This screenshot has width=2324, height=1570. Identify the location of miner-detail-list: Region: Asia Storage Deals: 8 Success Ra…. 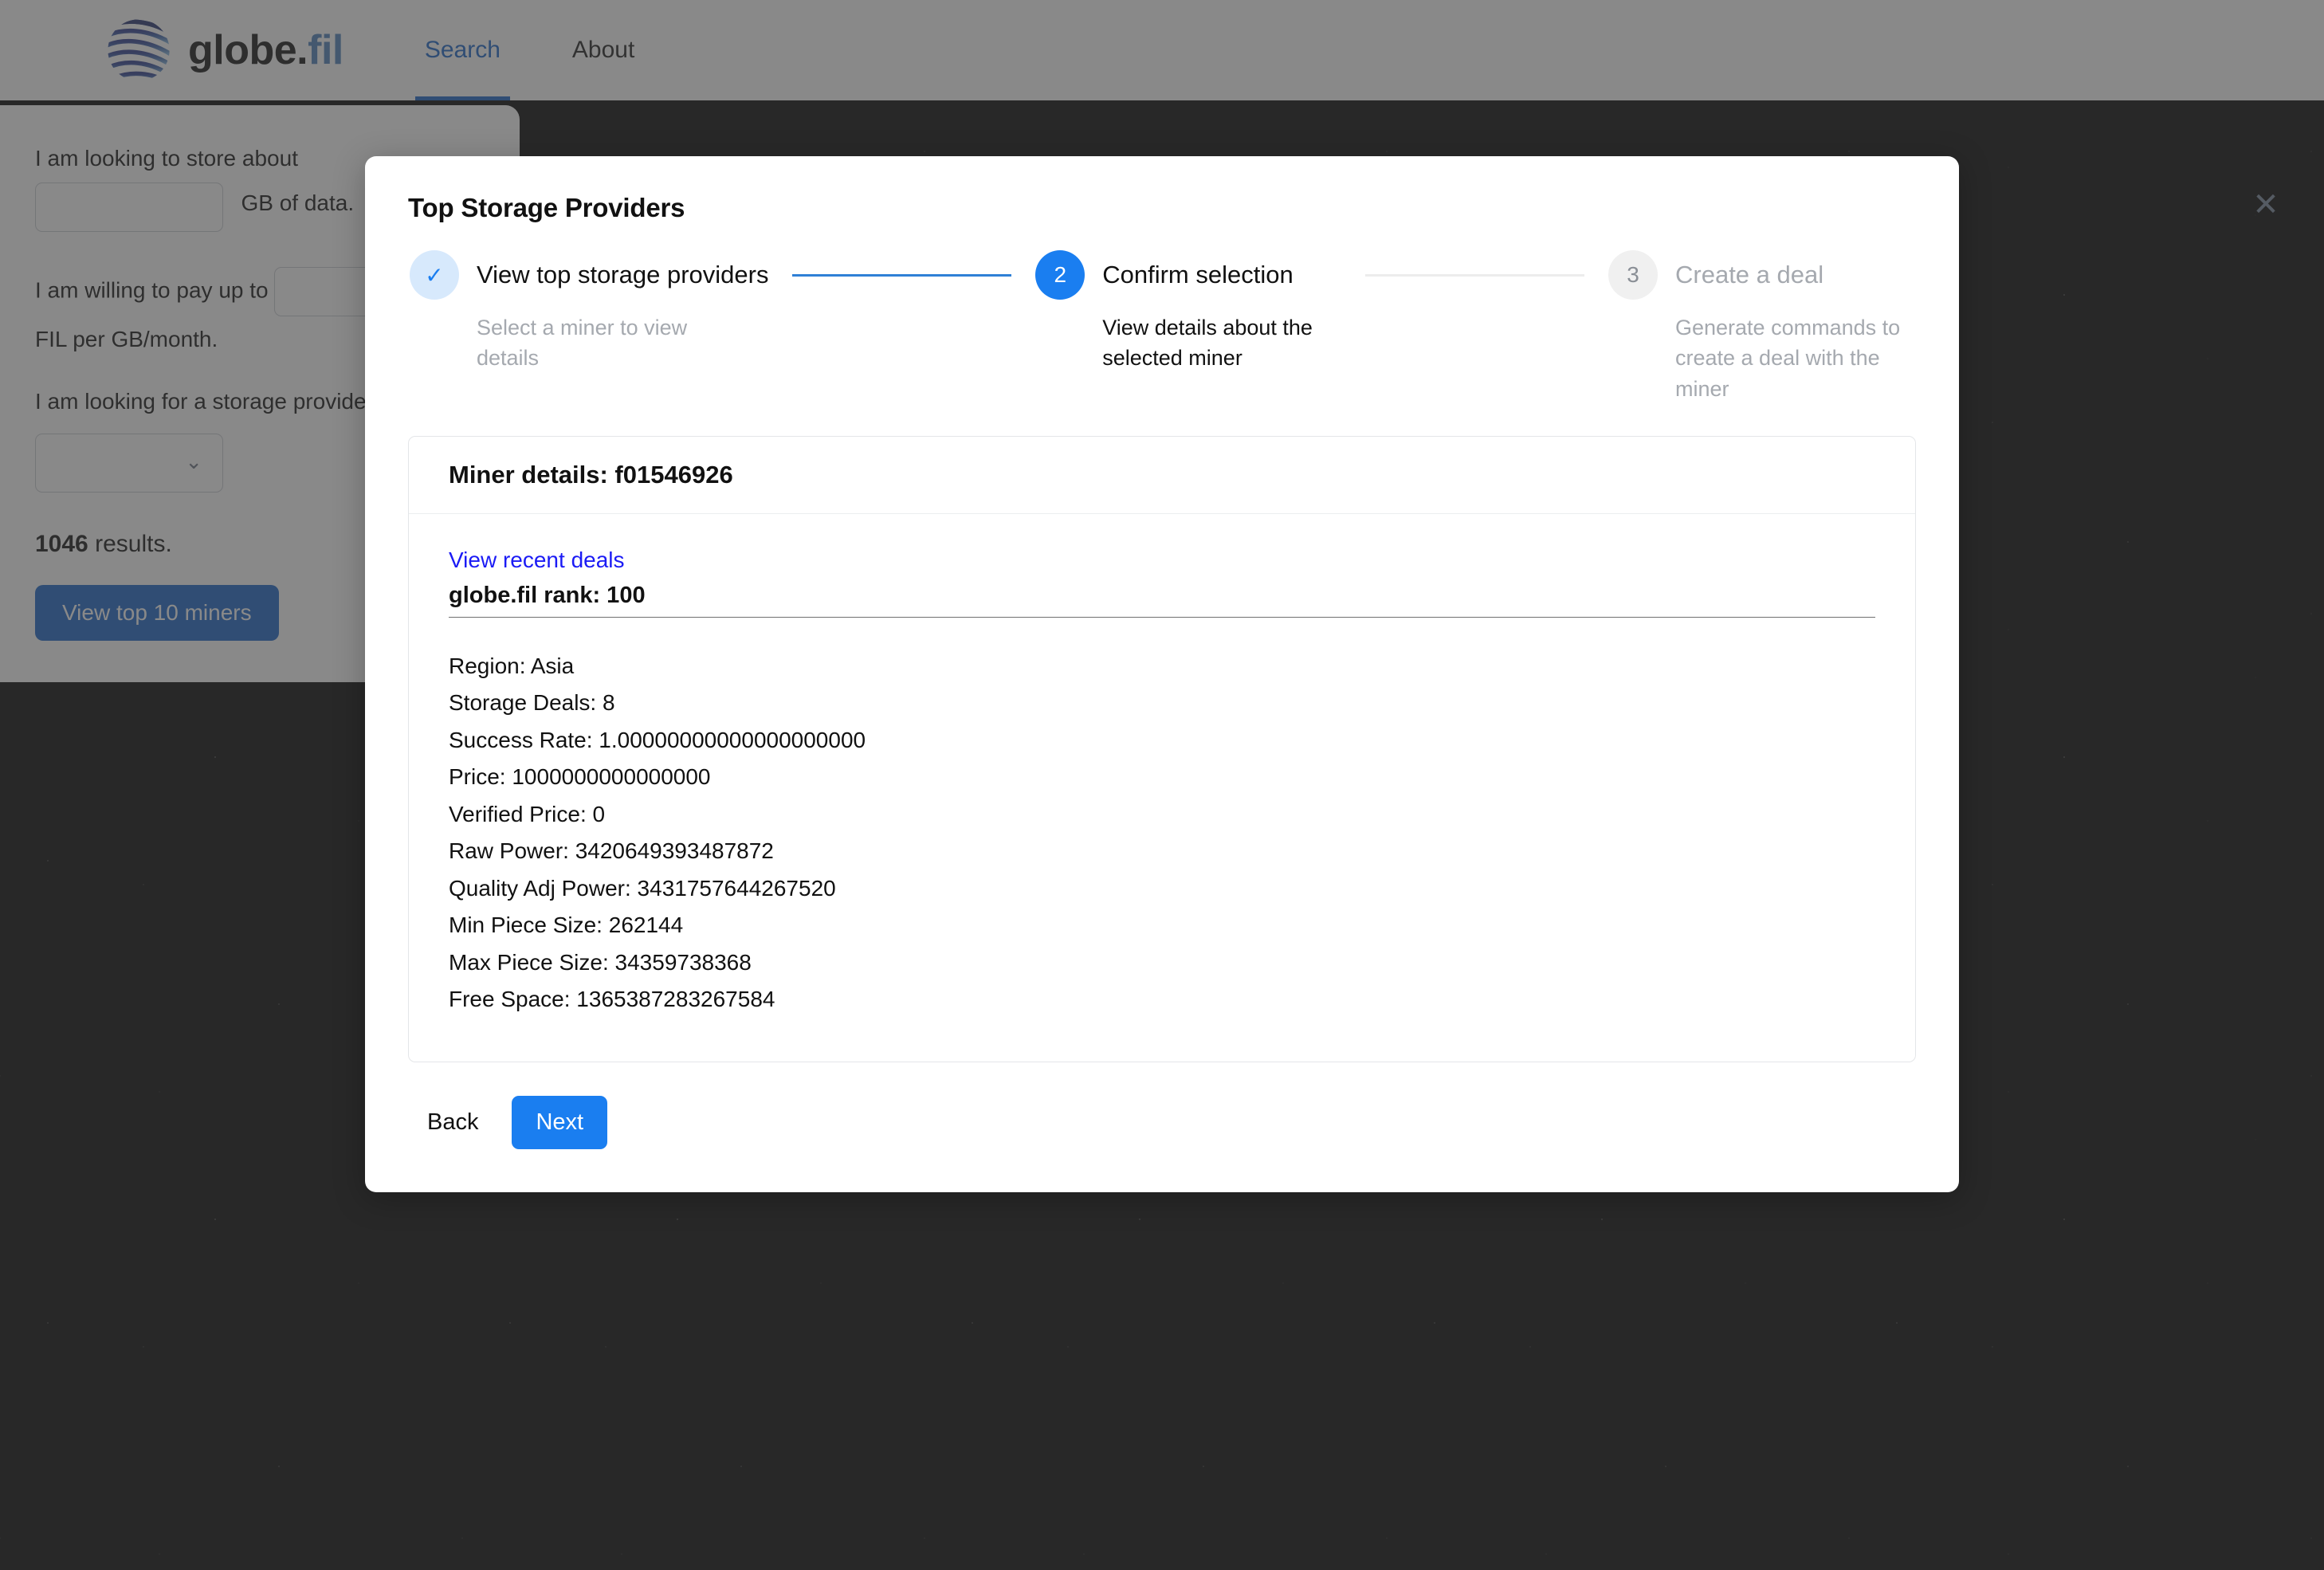
(1162, 833).